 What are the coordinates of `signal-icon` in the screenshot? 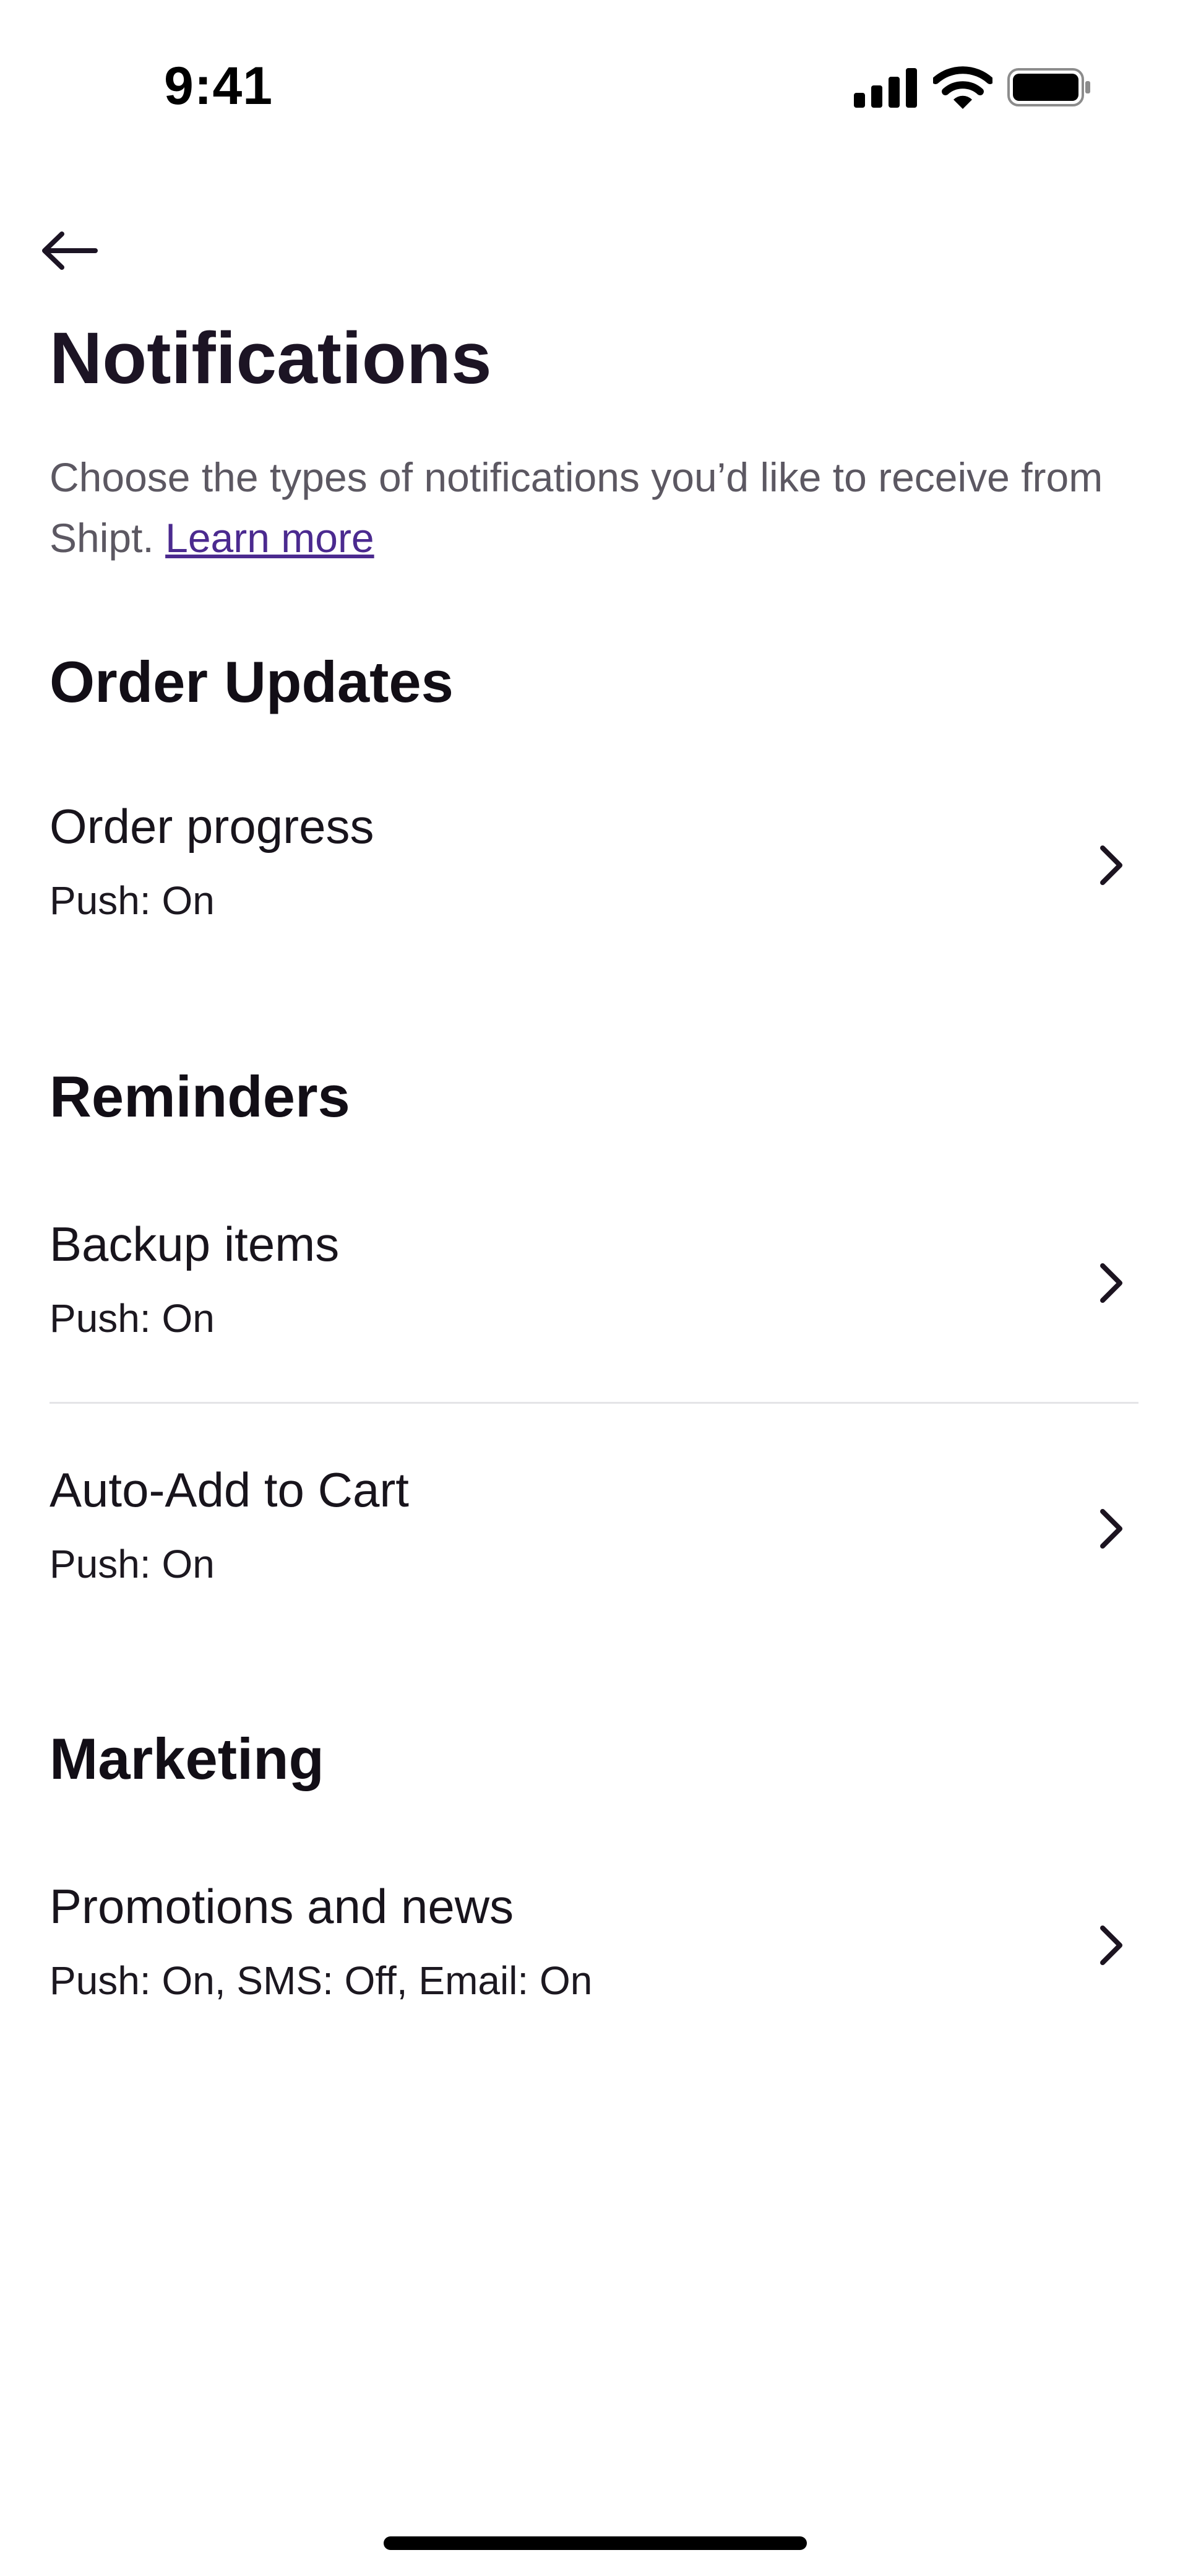 It's located at (885, 88).